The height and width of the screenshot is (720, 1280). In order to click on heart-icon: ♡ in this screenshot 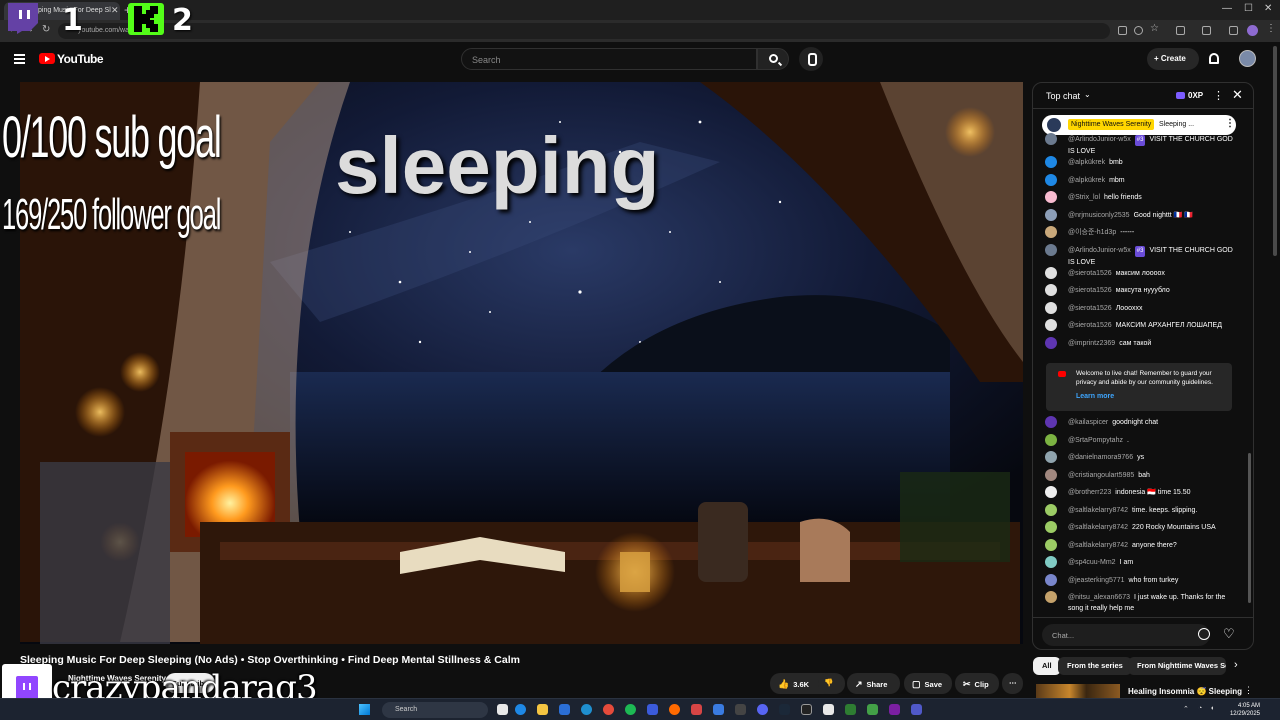, I will do `click(1229, 634)`.